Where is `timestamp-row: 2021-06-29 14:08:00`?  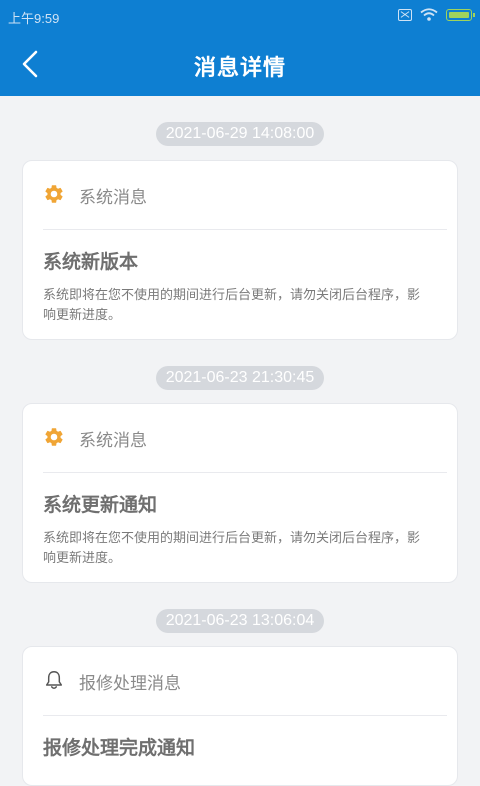
timestamp-row: 2021-06-29 14:08:00 is located at coordinates (240, 134).